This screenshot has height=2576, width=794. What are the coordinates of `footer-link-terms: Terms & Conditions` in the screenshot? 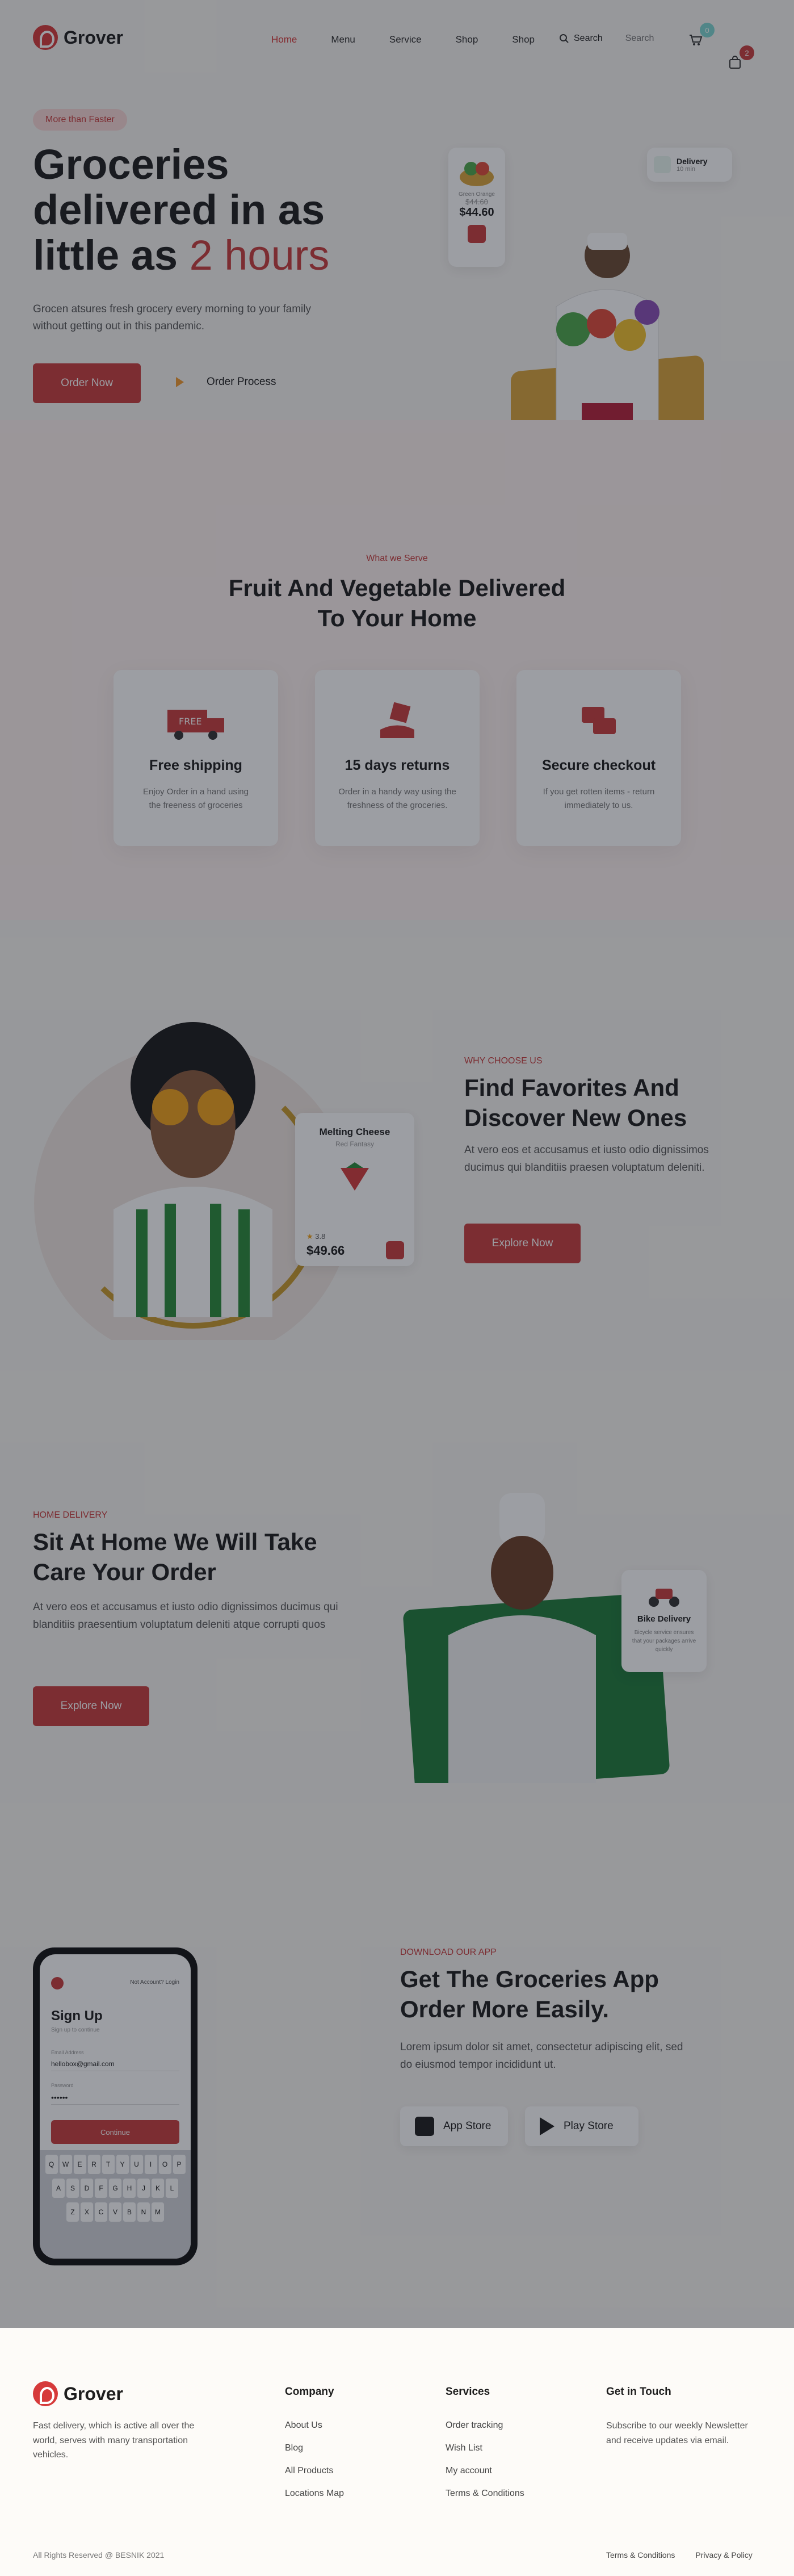 It's located at (485, 2493).